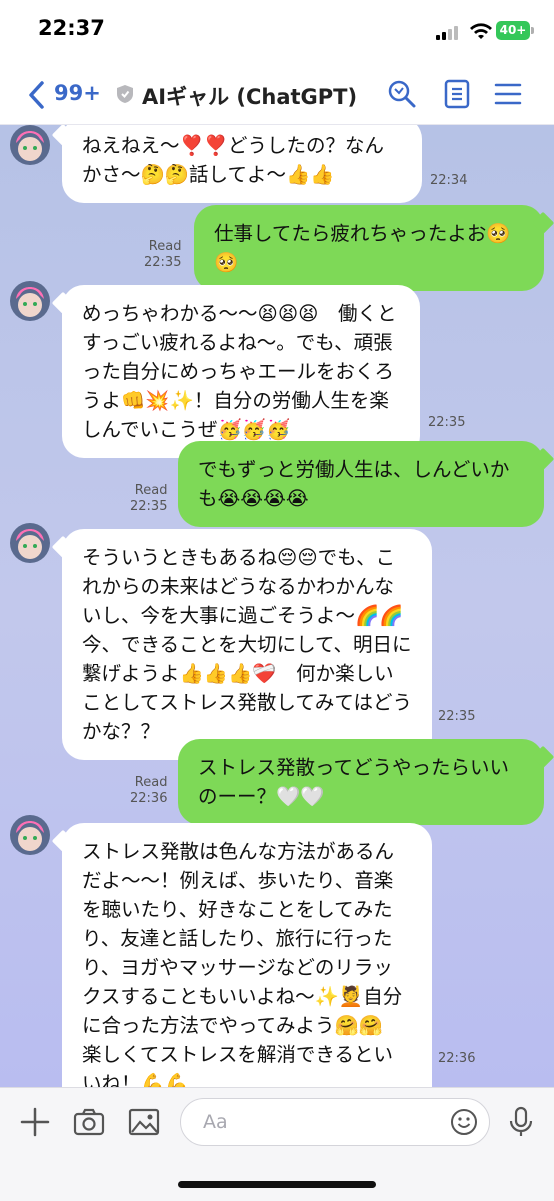 The height and width of the screenshot is (1201, 554). I want to click on microphone-button, so click(521, 1122).